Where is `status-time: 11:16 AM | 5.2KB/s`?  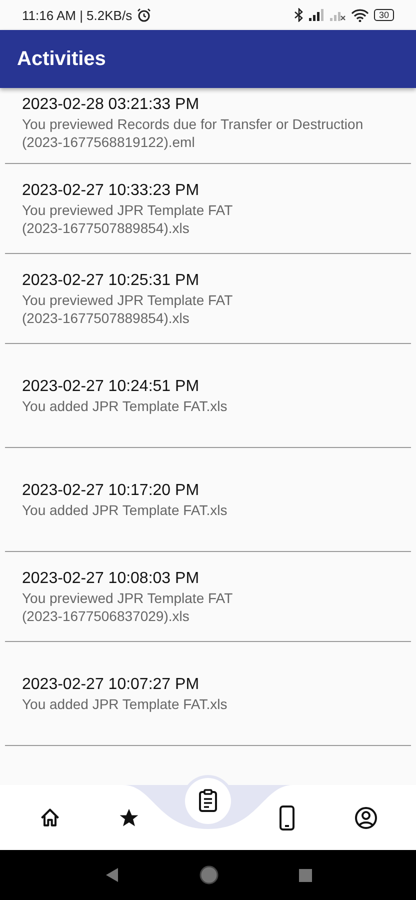 status-time: 11:16 AM | 5.2KB/s is located at coordinates (77, 15).